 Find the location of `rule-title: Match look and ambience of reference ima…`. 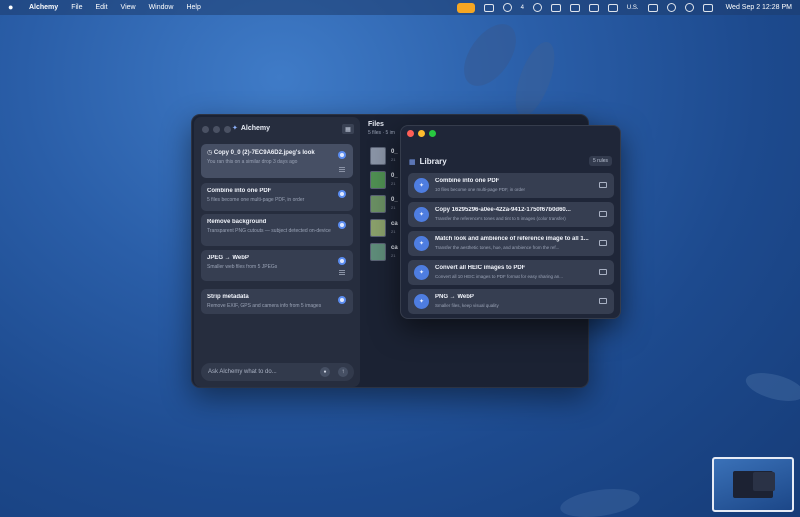

rule-title: Match look and ambience of reference ima… is located at coordinates (512, 239).